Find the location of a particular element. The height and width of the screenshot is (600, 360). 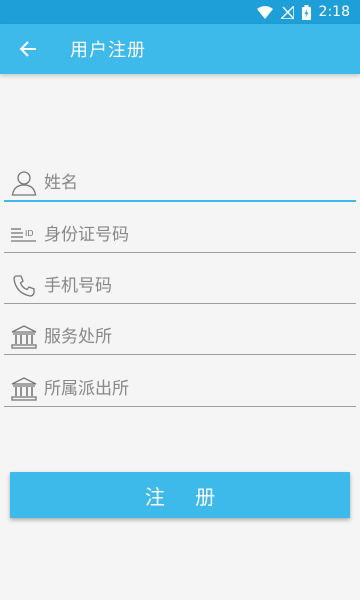

service-office-input is located at coordinates (200, 336).